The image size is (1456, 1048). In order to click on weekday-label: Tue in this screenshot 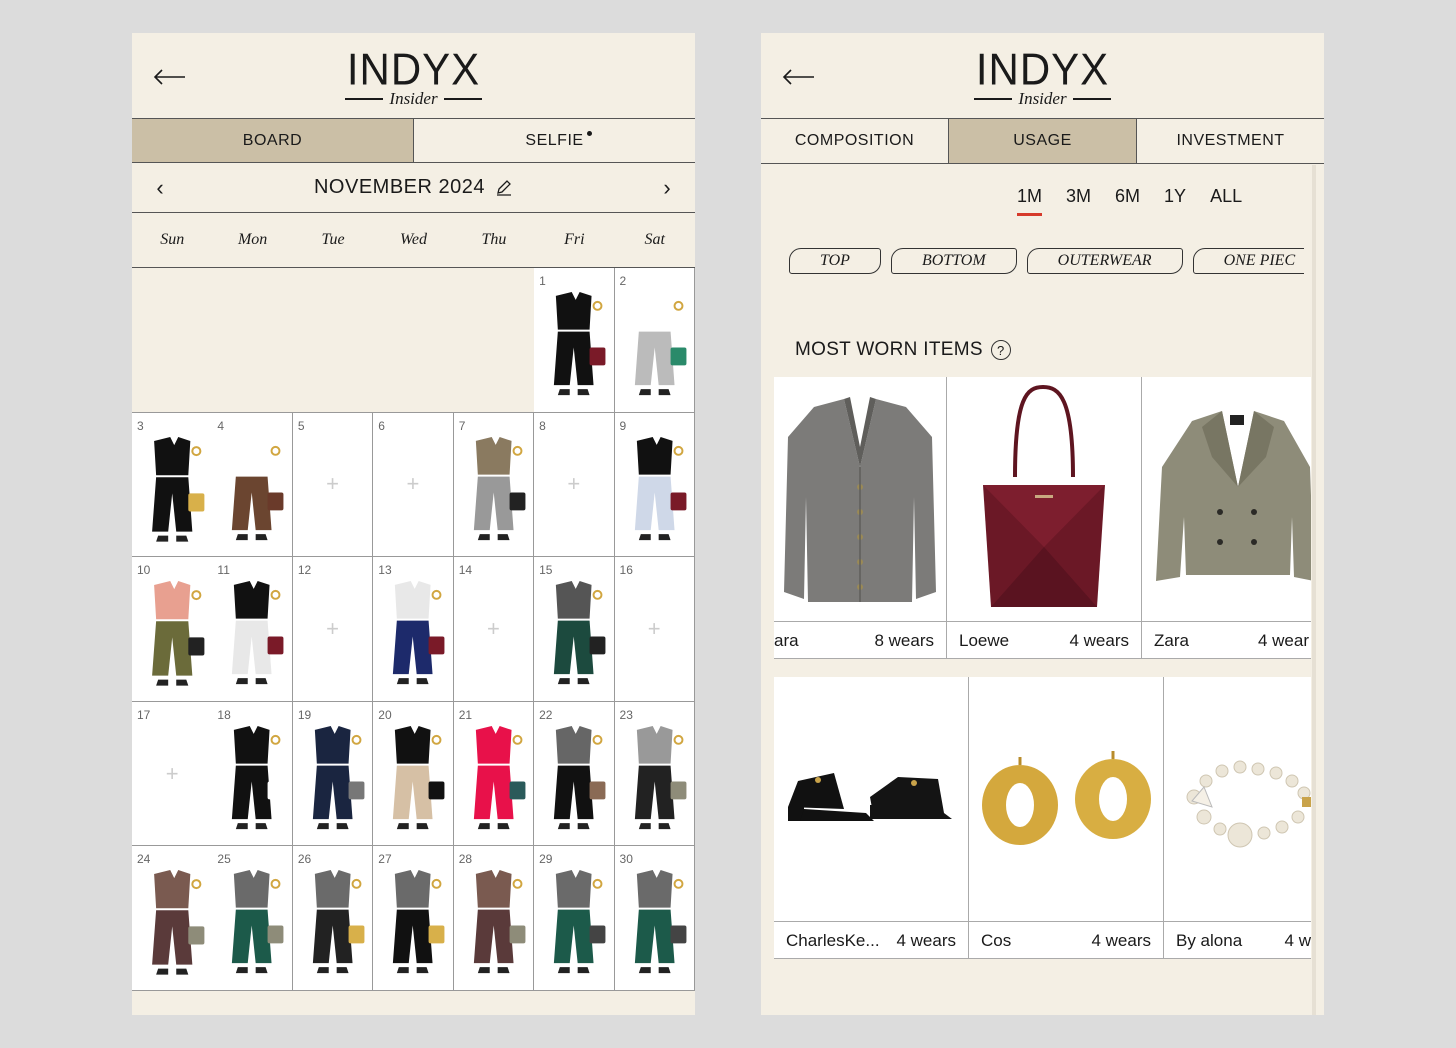, I will do `click(333, 239)`.